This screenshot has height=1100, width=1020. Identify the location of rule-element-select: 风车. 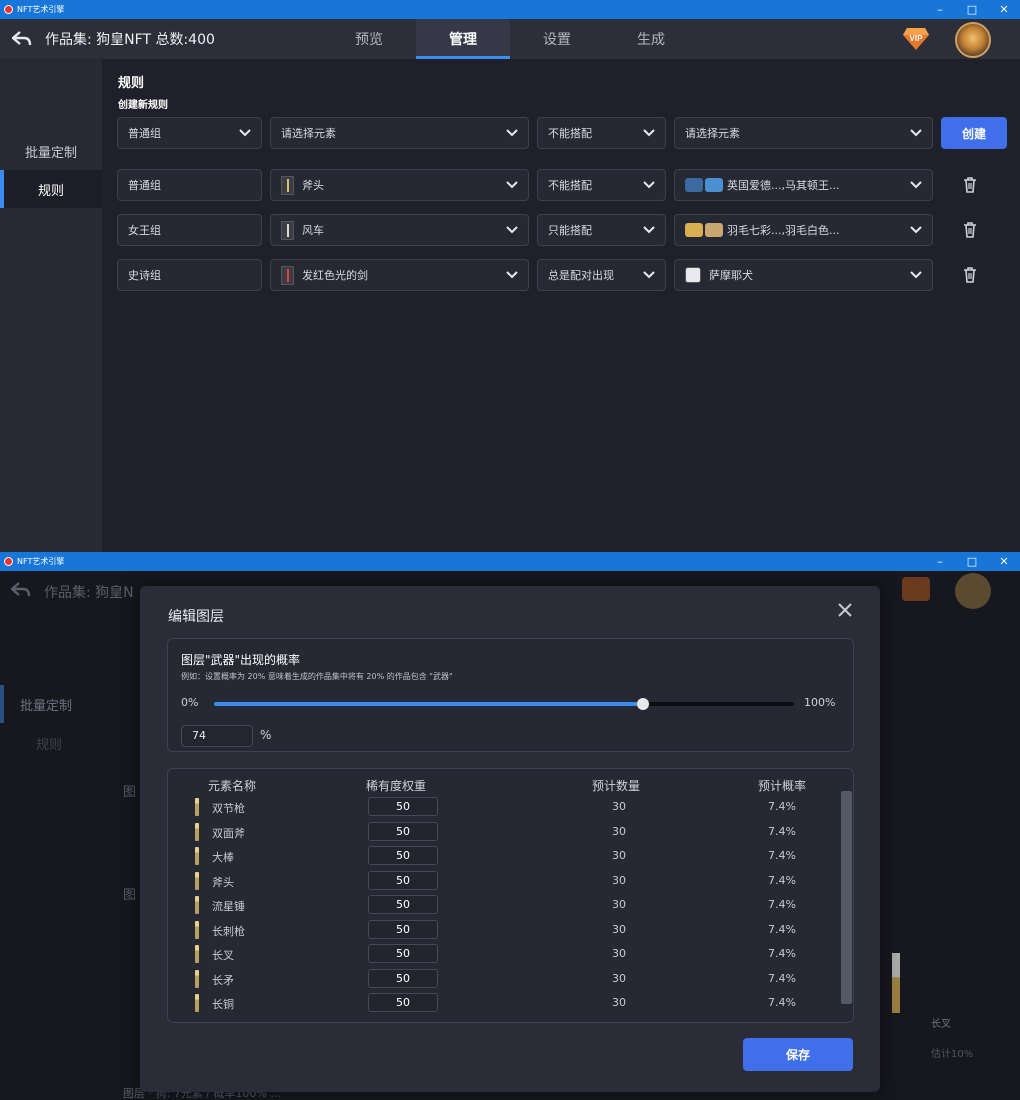
(399, 230).